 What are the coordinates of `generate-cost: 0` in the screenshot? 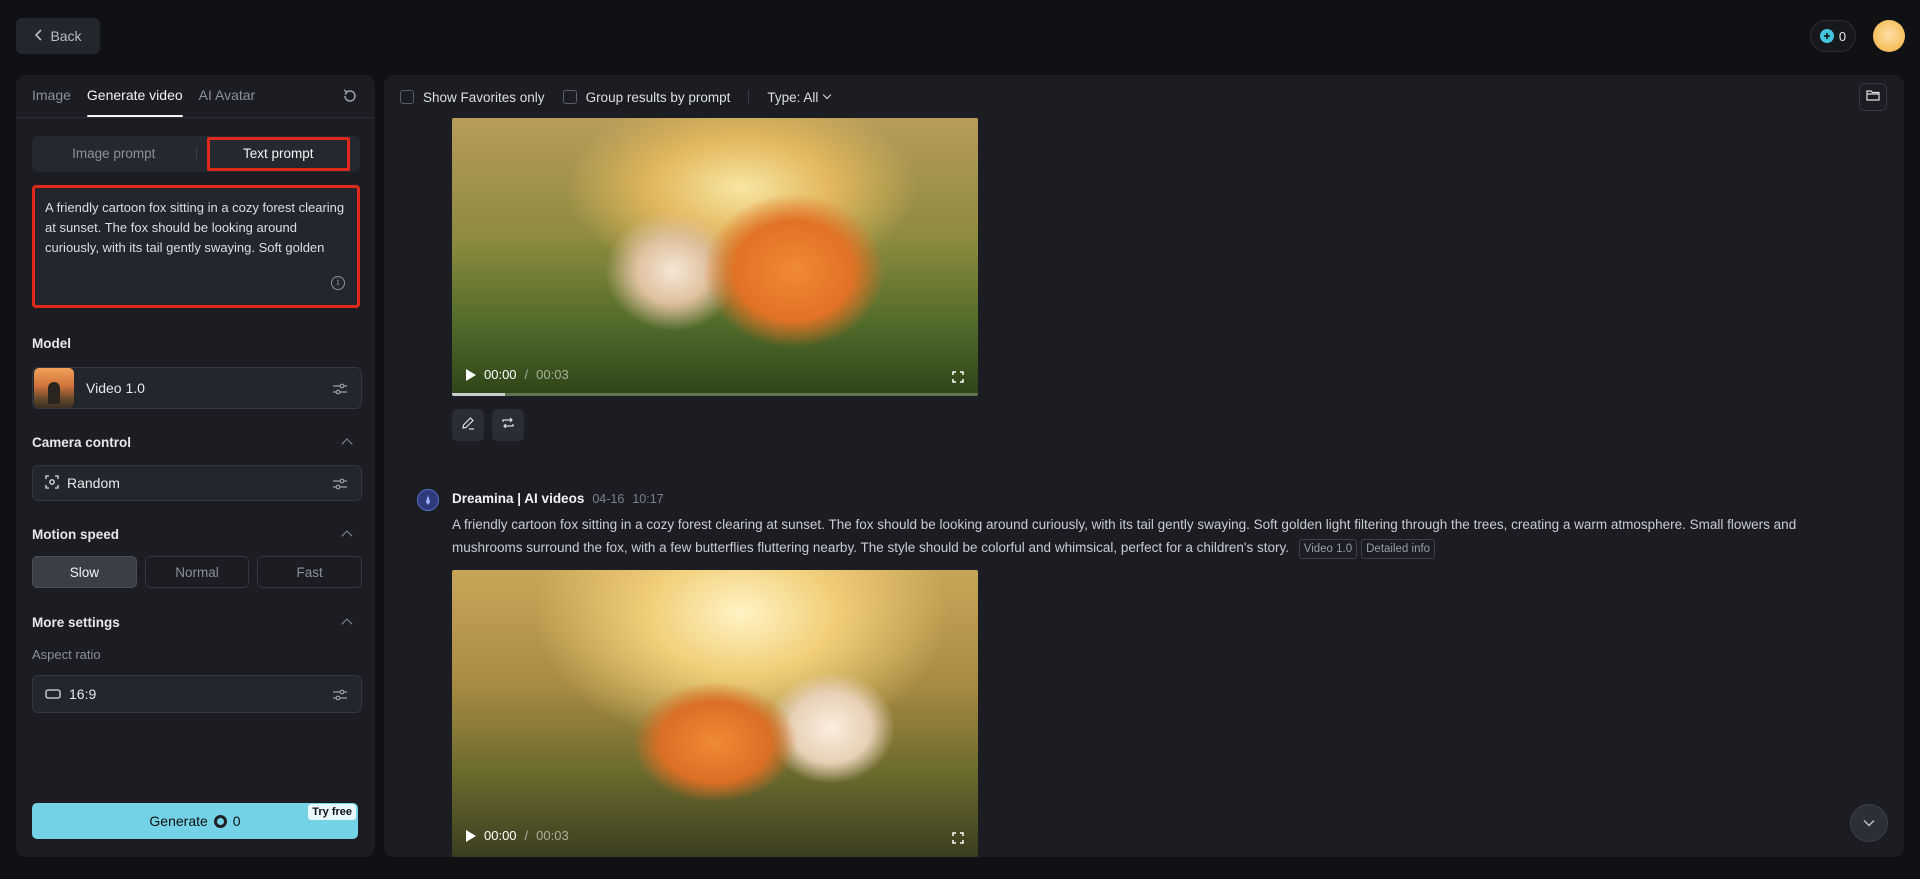 It's located at (236, 821).